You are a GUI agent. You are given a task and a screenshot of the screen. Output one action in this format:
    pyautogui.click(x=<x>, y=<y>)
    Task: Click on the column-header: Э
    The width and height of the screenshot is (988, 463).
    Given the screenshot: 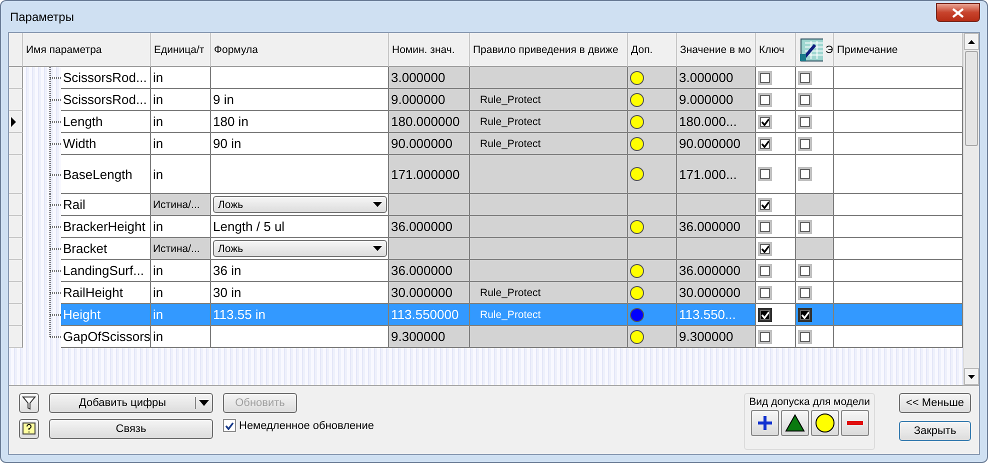 What is the action you would take?
    pyautogui.click(x=815, y=50)
    